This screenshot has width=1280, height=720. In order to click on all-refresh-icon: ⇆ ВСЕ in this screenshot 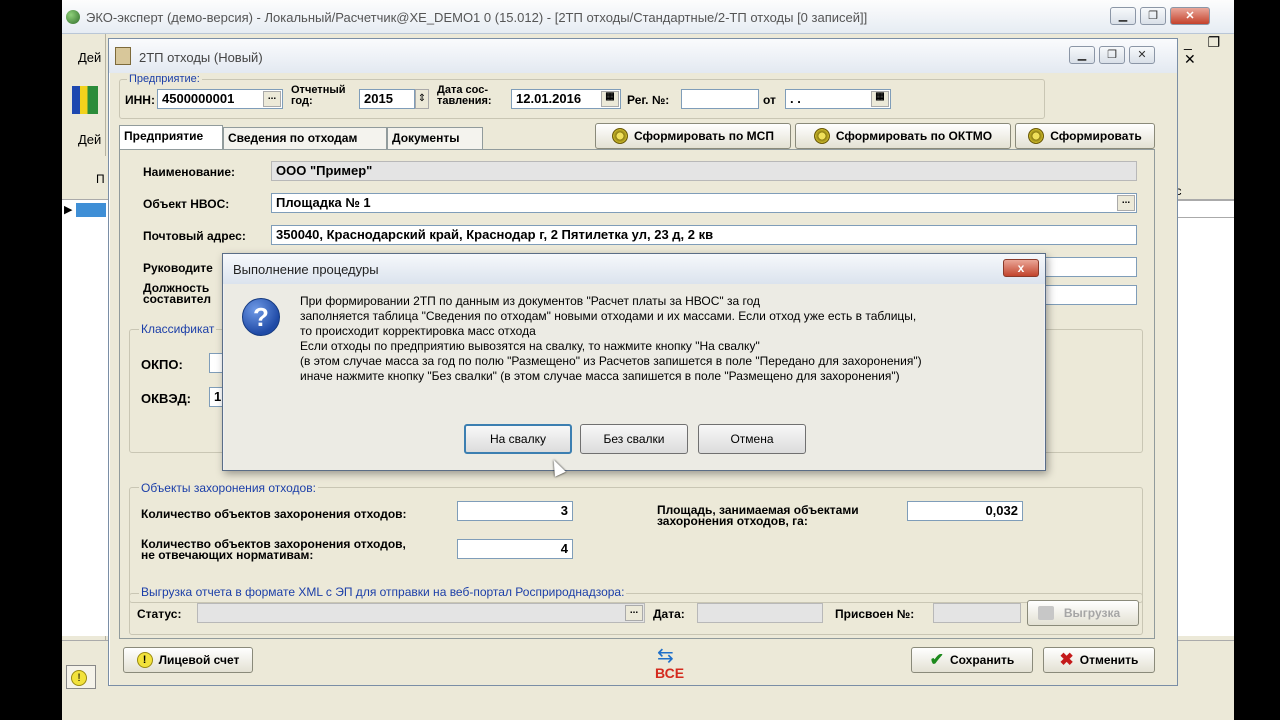, I will do `click(677, 663)`.